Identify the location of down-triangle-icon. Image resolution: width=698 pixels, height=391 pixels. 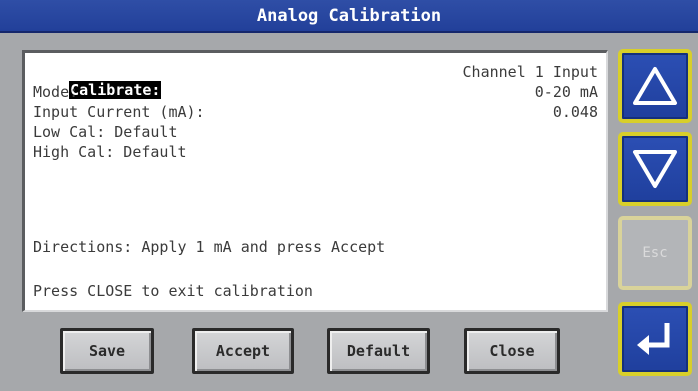
(655, 169).